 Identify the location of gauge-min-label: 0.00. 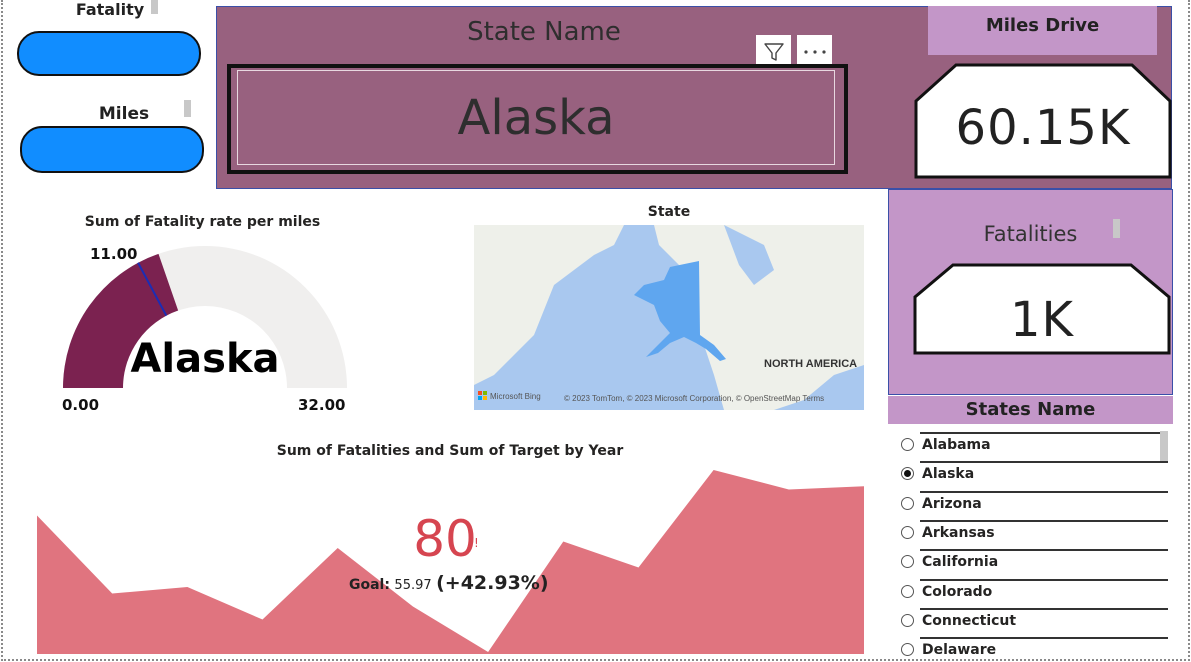
(81, 405).